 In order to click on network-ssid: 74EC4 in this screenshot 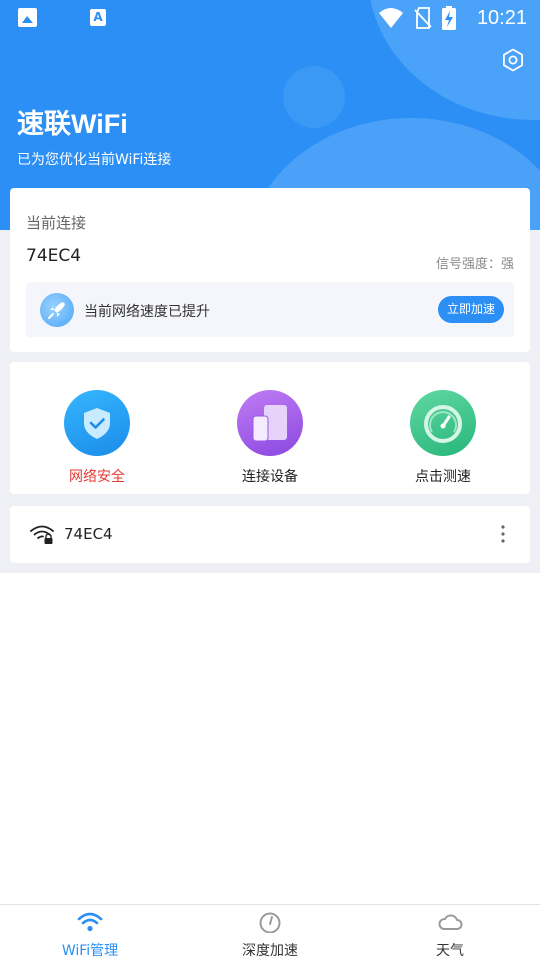, I will do `click(88, 534)`.